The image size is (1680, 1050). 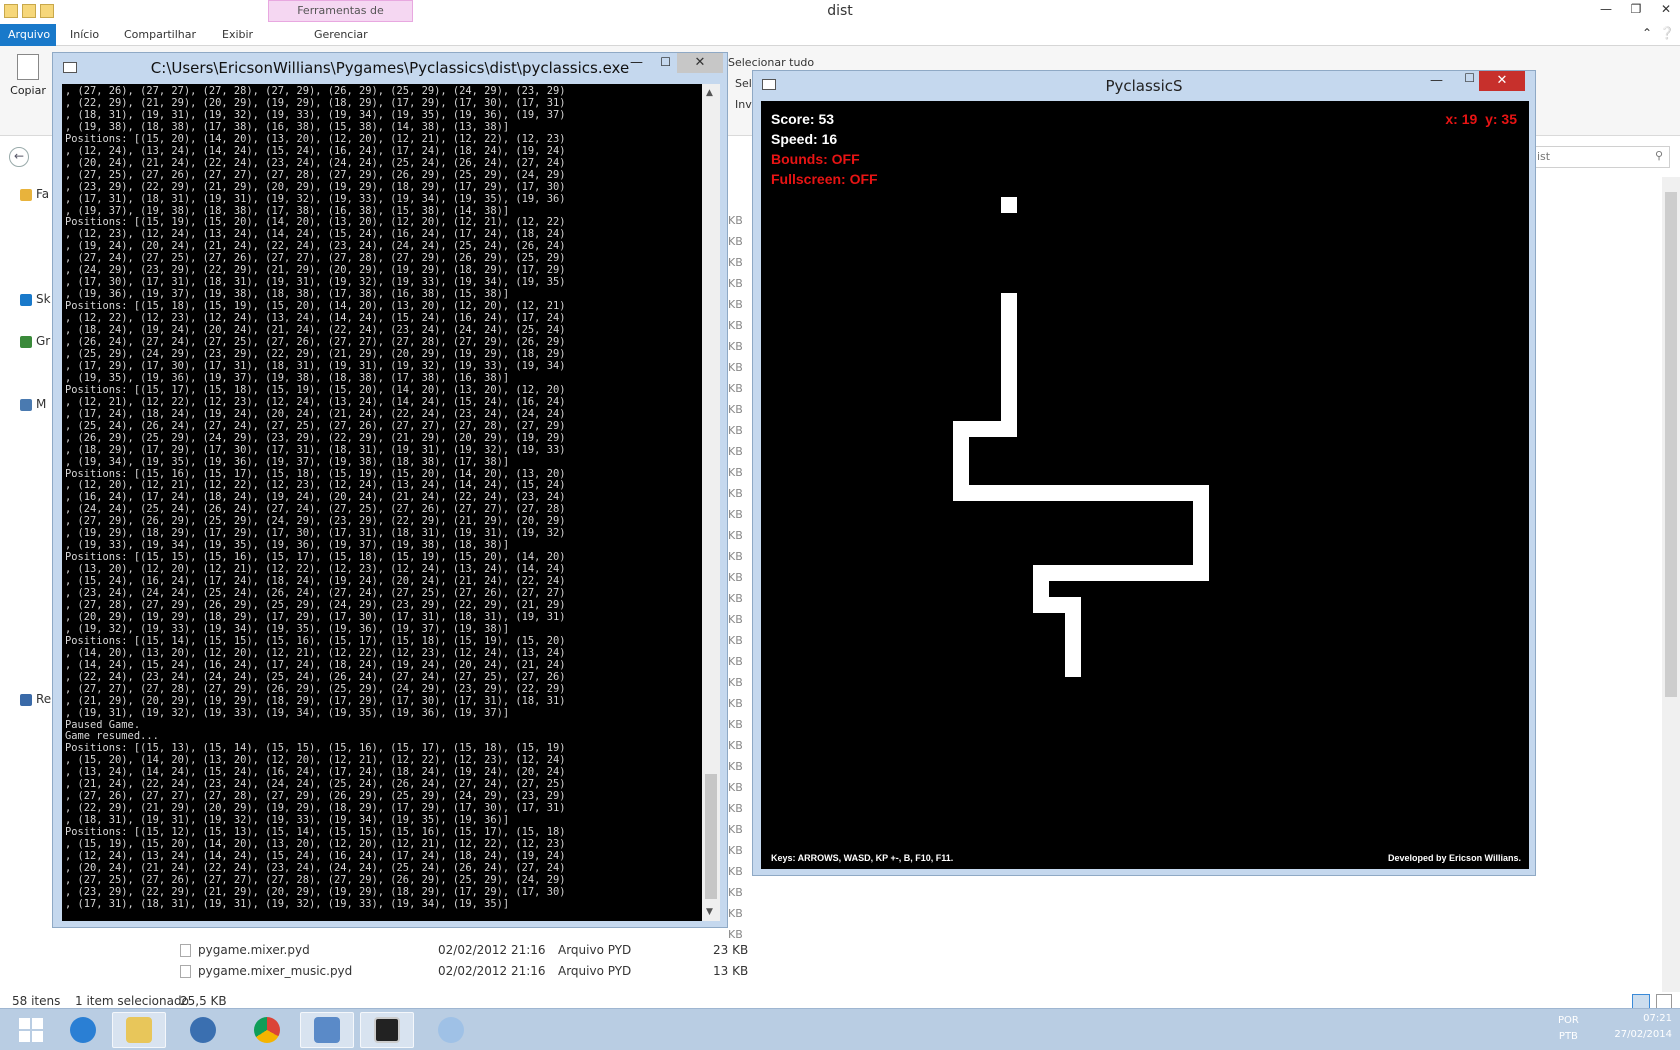 I want to click on select-all-label: Selecionar tudo, so click(x=771, y=62).